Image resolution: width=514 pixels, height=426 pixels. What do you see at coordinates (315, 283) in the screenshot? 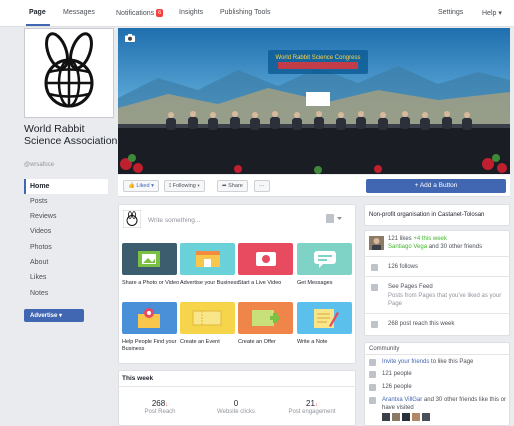
I see `tile-label-get-messages: Get Messages` at bounding box center [315, 283].